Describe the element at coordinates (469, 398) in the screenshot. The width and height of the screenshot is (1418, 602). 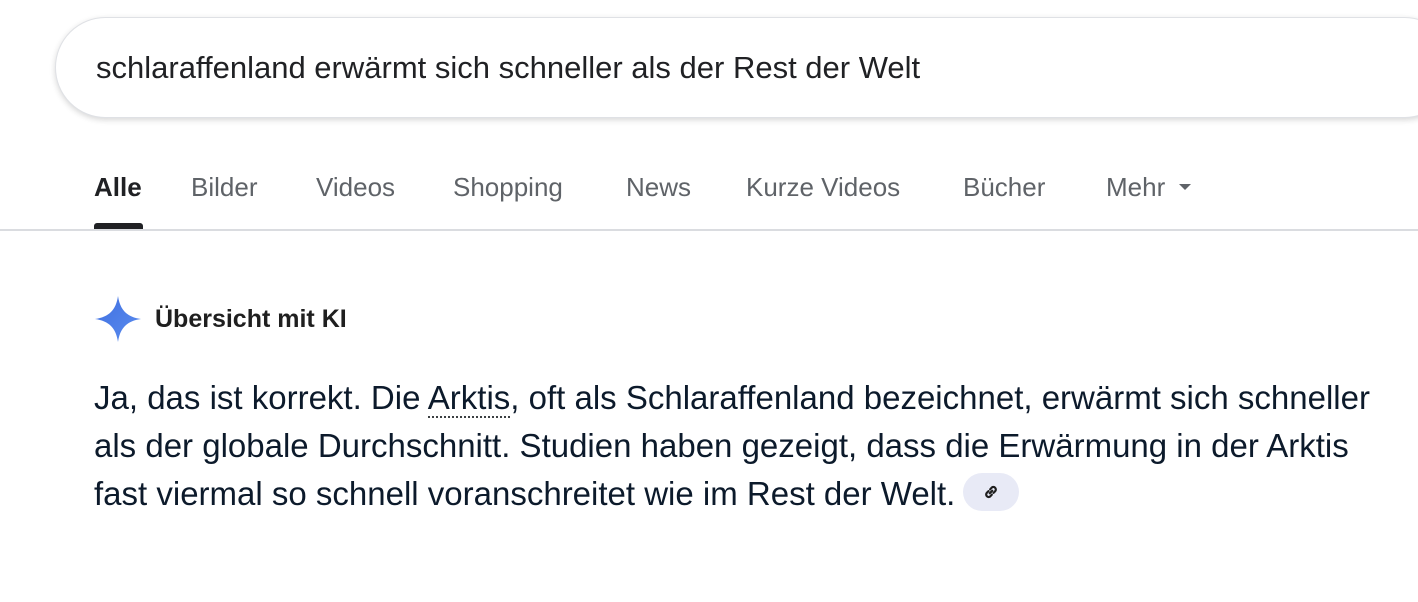
I see `arktis-link: Arktis` at that location.